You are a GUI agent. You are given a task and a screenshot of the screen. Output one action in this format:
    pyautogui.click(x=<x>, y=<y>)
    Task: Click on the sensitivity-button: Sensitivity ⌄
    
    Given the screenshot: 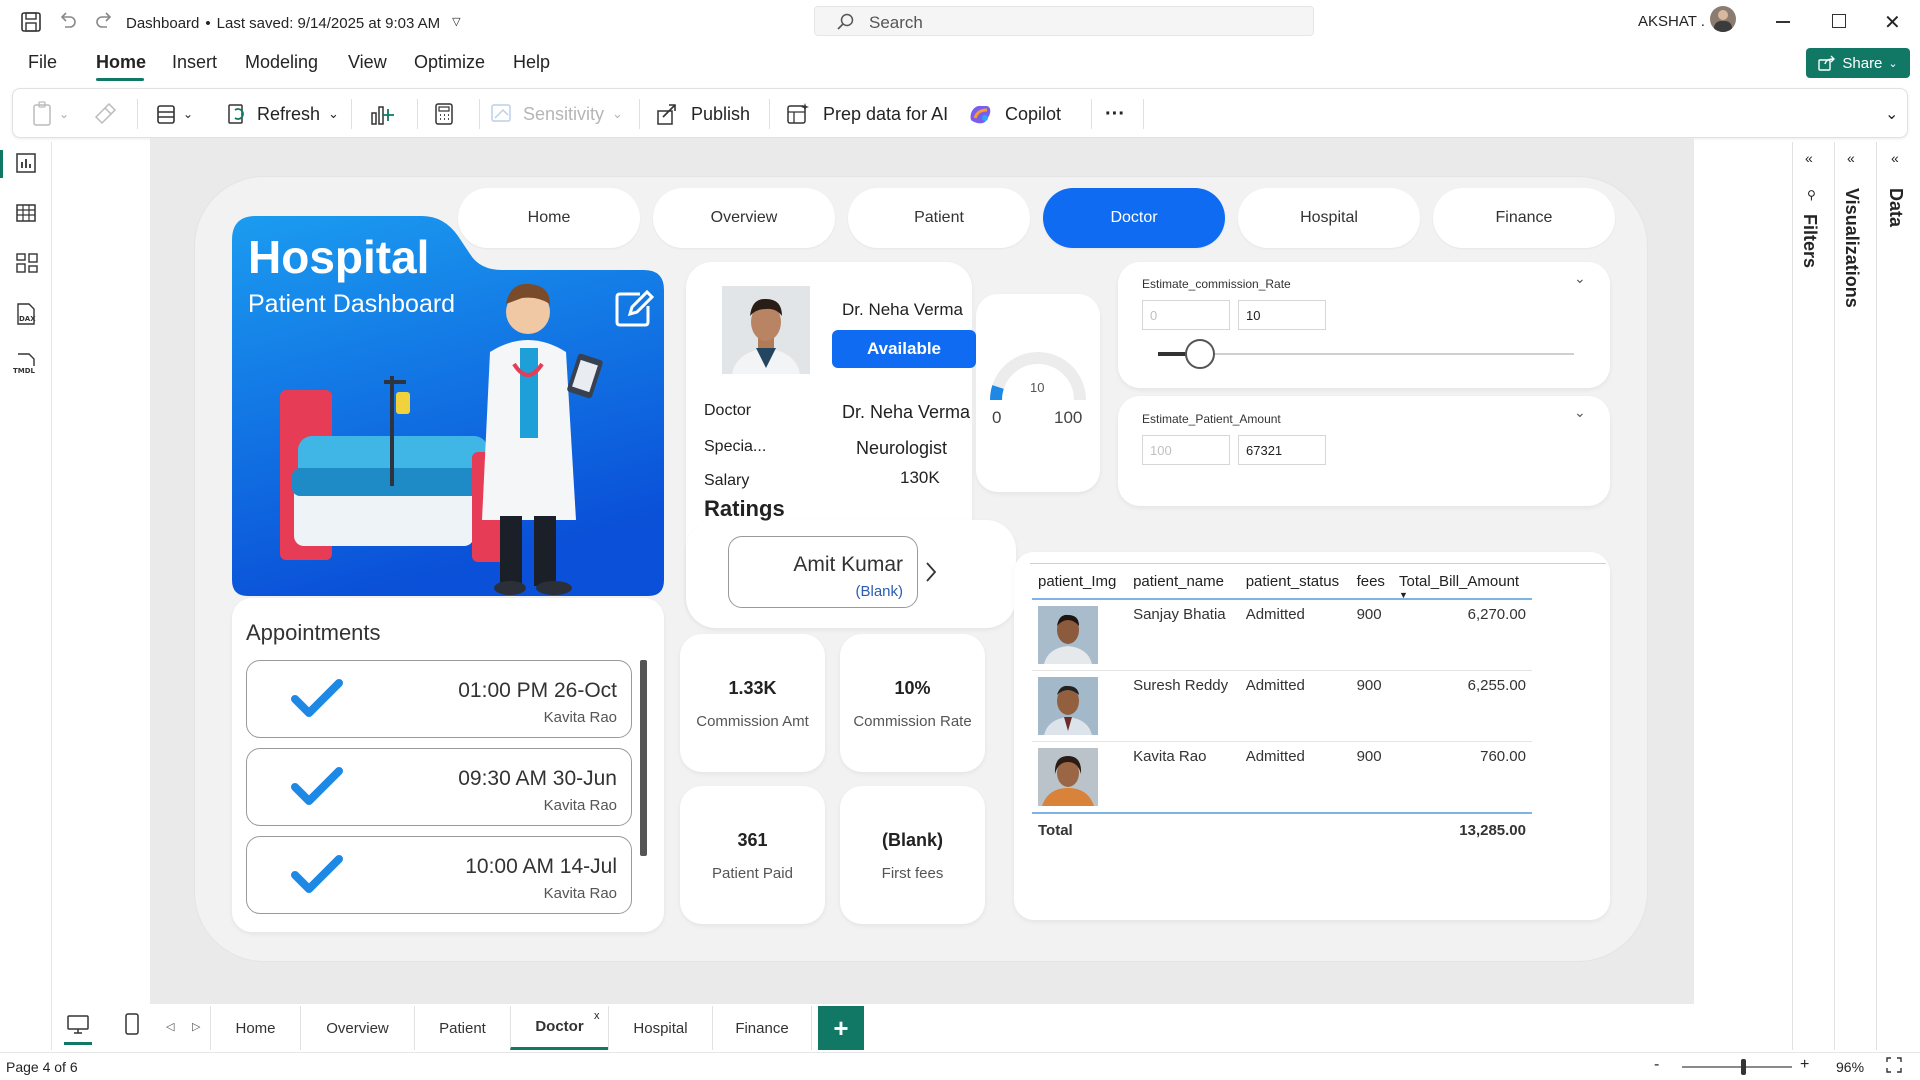 What is the action you would take?
    pyautogui.click(x=556, y=114)
    